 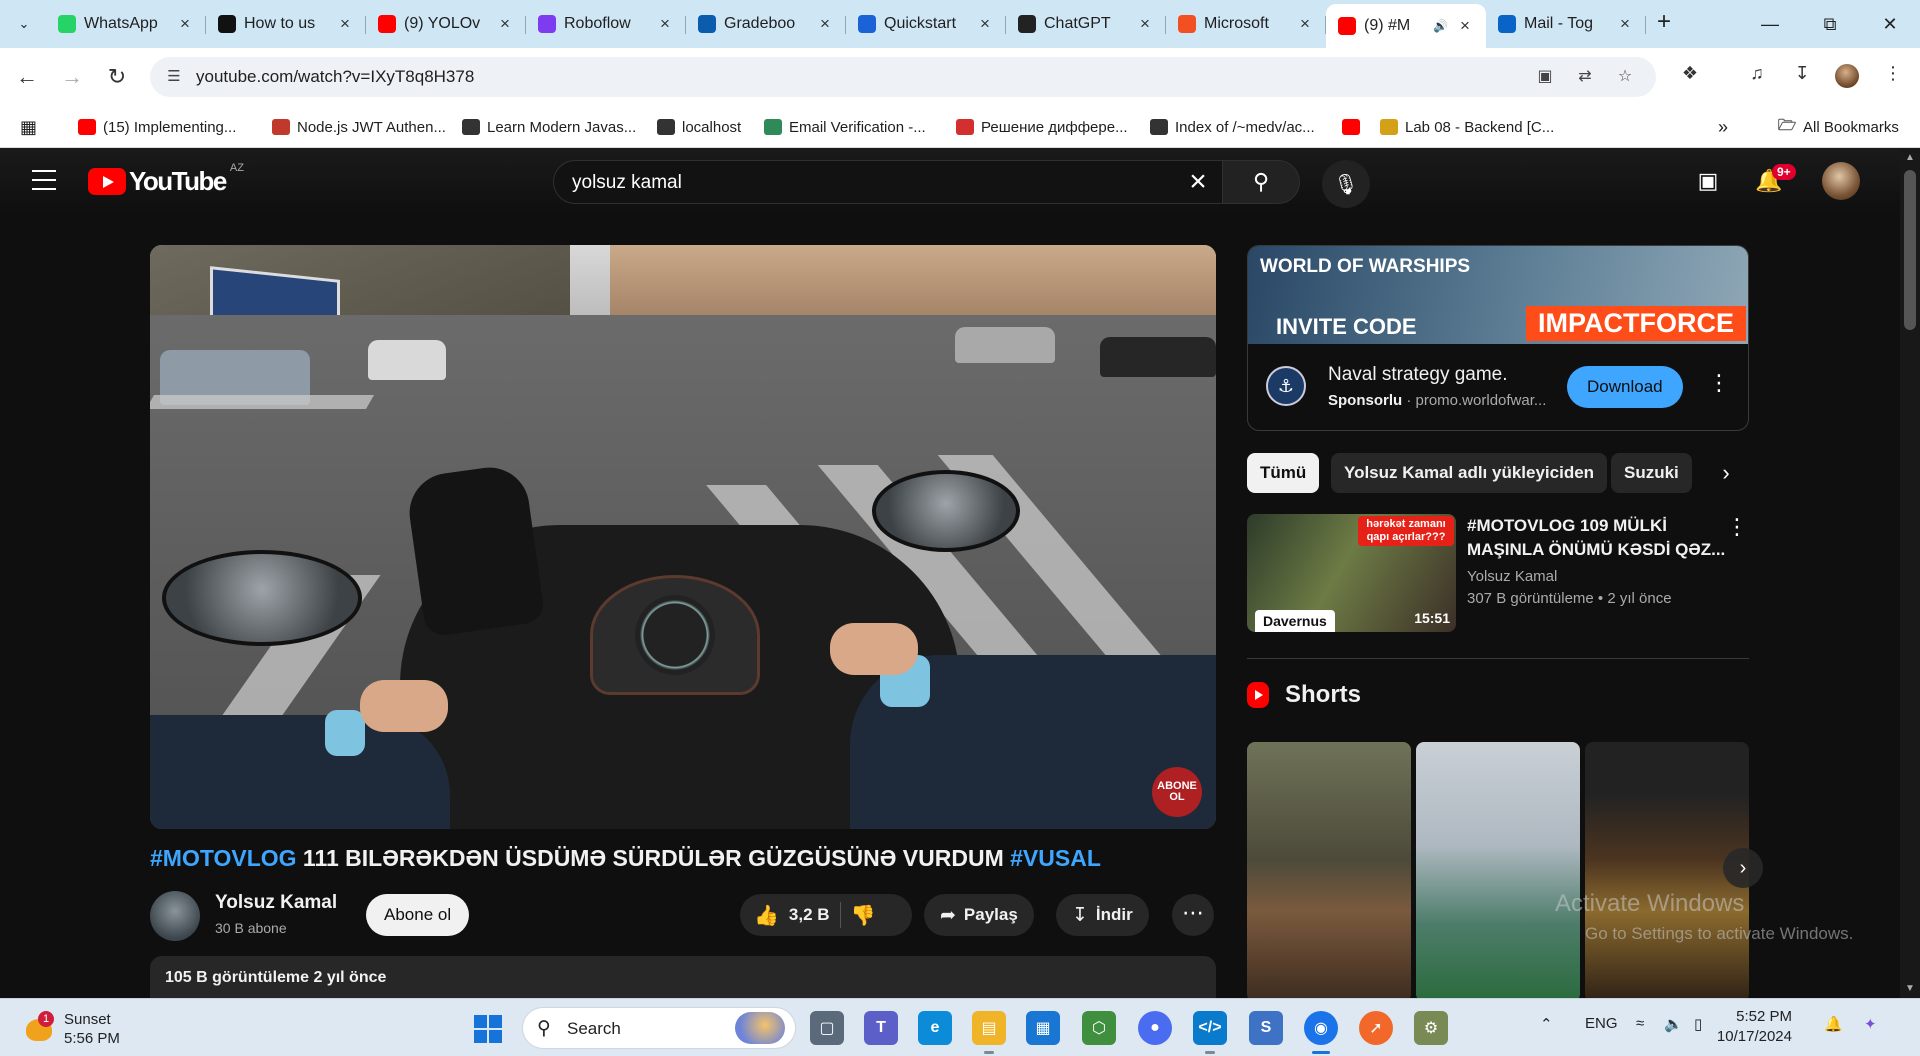 I want to click on description-box: 105 B görüntüleme 2 yıl önce, so click(x=683, y=977).